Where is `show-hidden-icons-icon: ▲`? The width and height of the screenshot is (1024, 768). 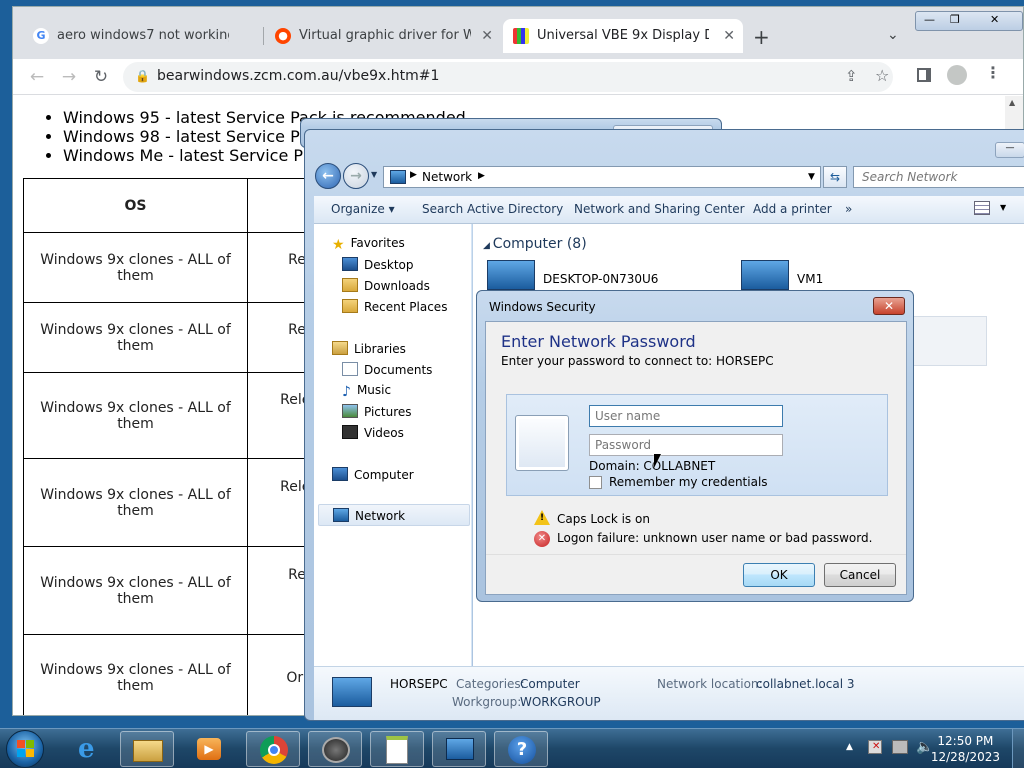 show-hidden-icons-icon: ▲ is located at coordinates (849, 747).